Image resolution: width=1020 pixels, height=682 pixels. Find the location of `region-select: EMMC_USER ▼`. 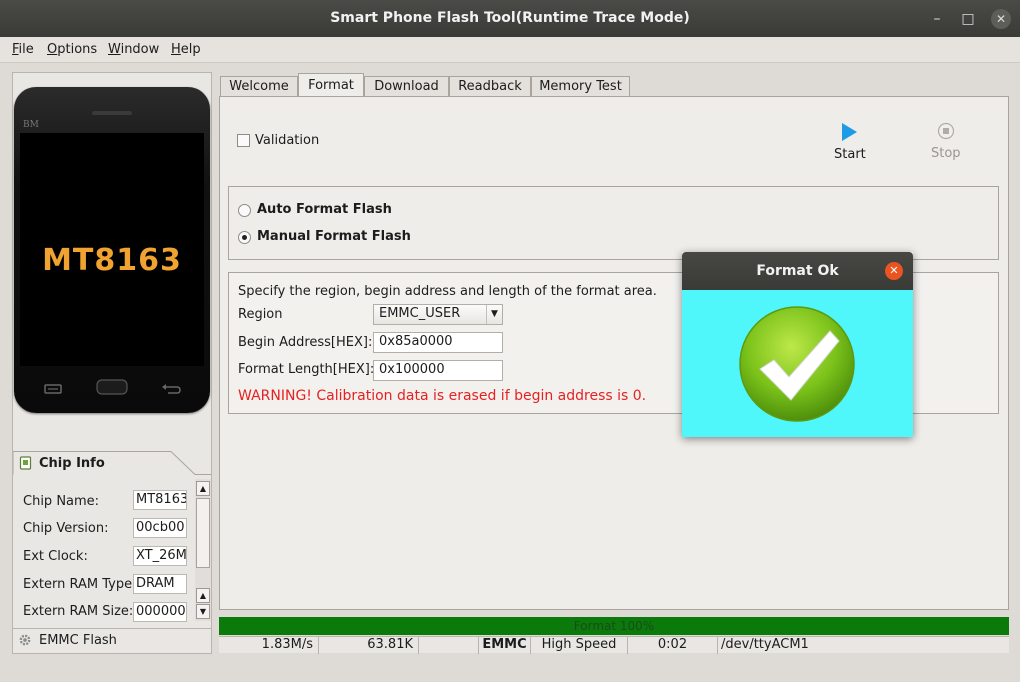

region-select: EMMC_USER ▼ is located at coordinates (438, 314).